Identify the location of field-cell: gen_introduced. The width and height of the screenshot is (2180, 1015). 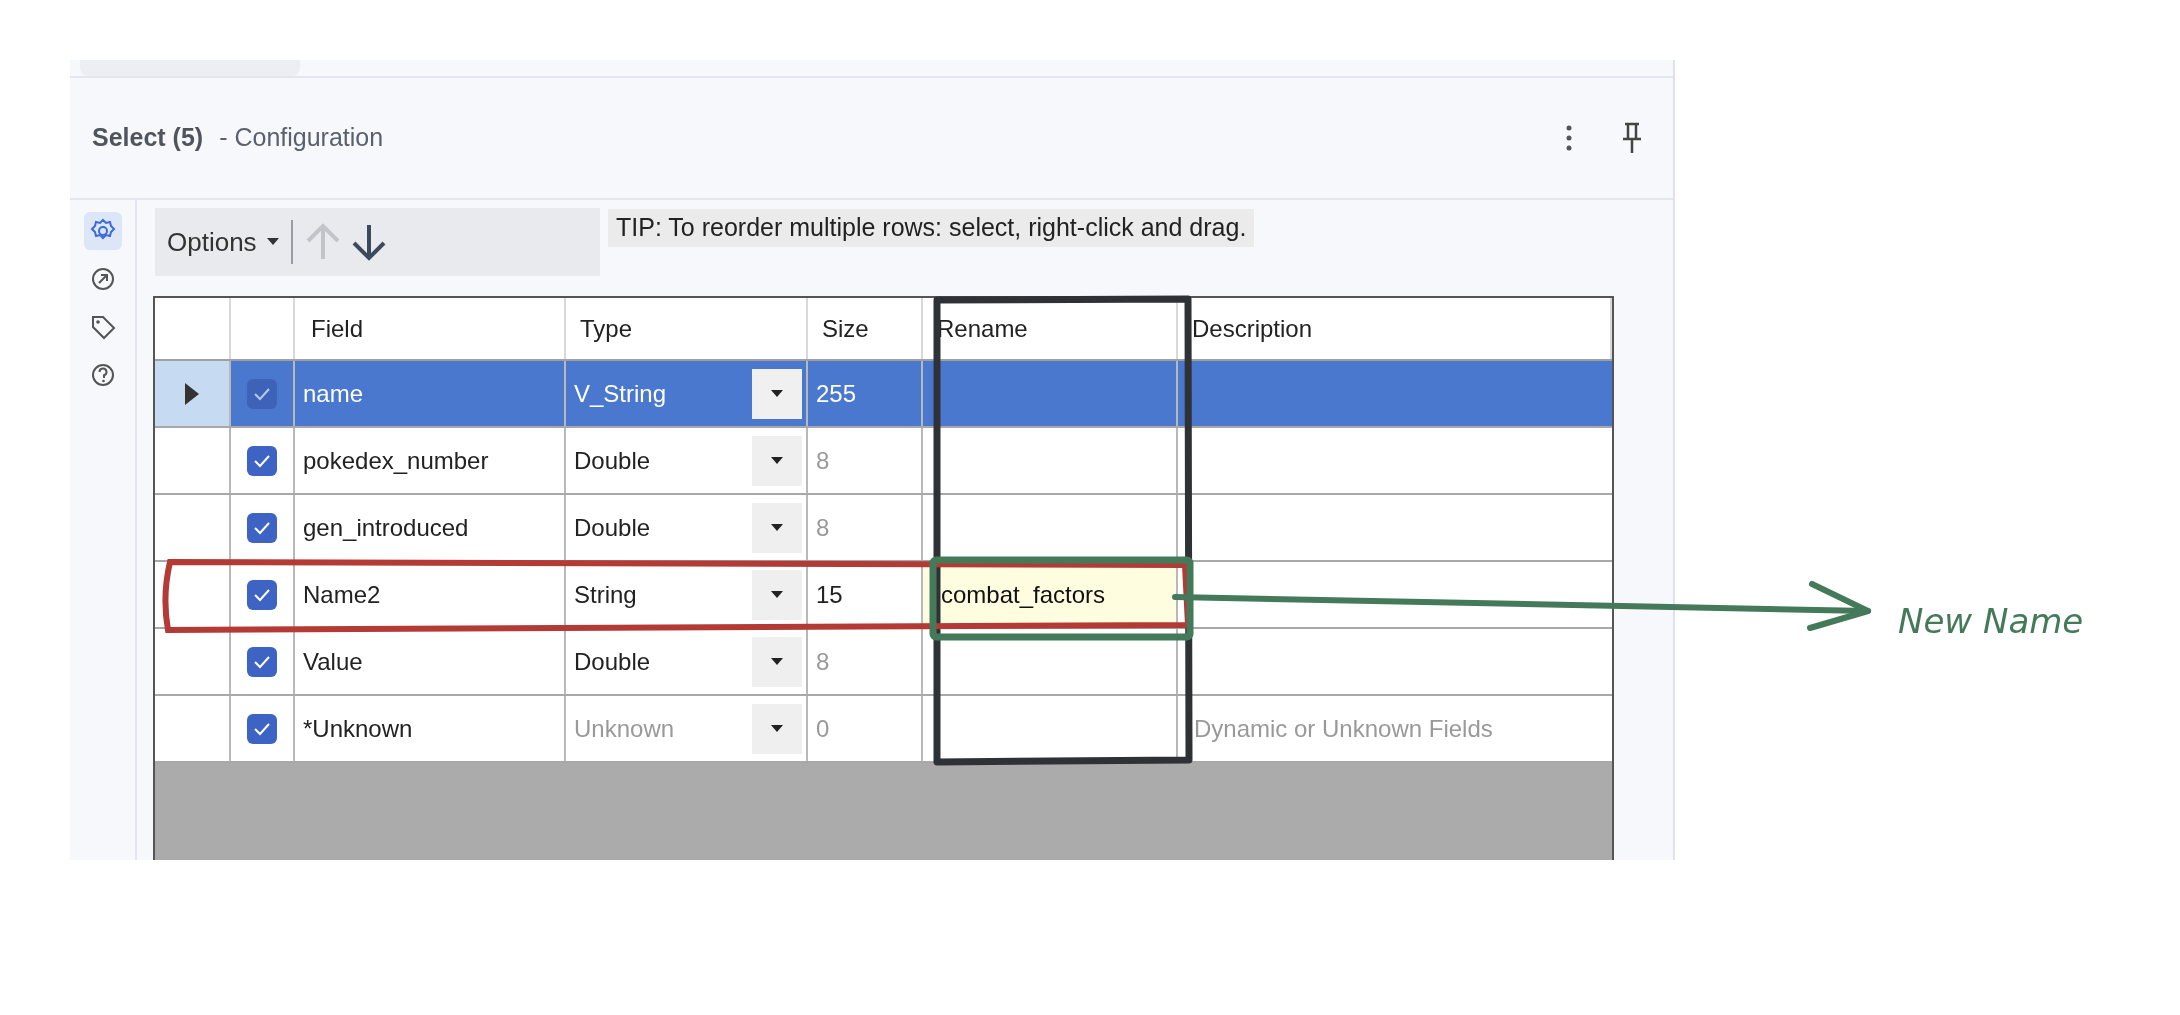
(430, 527).